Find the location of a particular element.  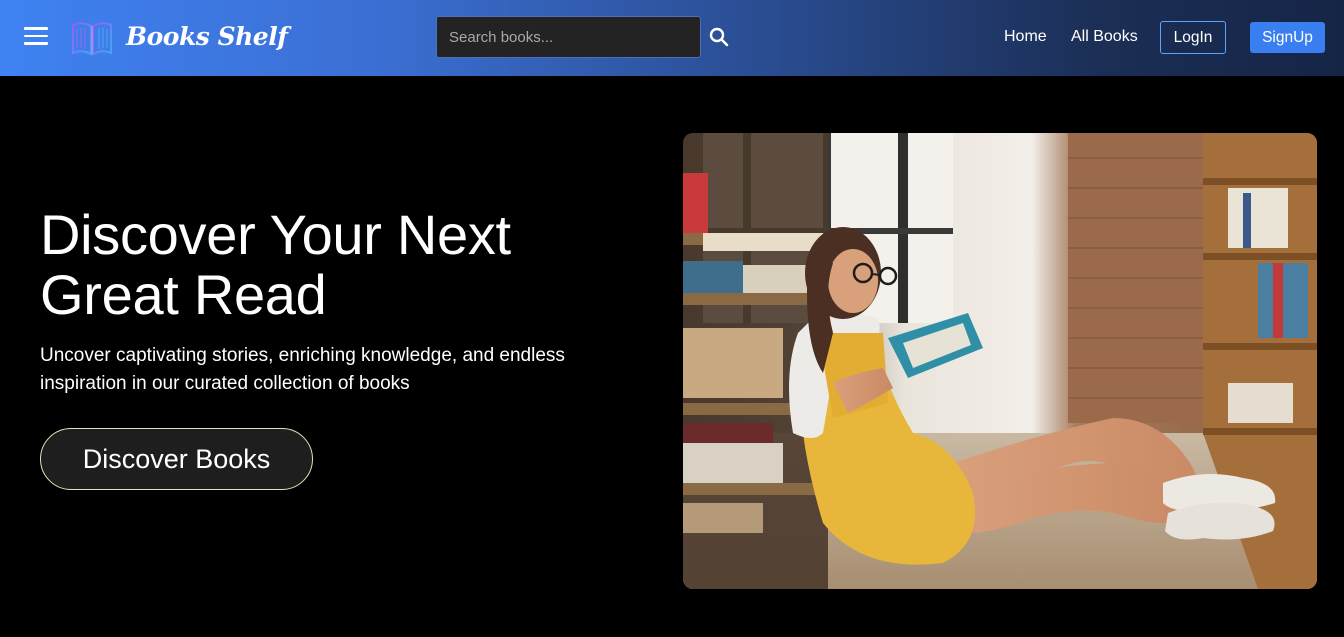

nav-link-all-books: All Books is located at coordinates (1104, 37).